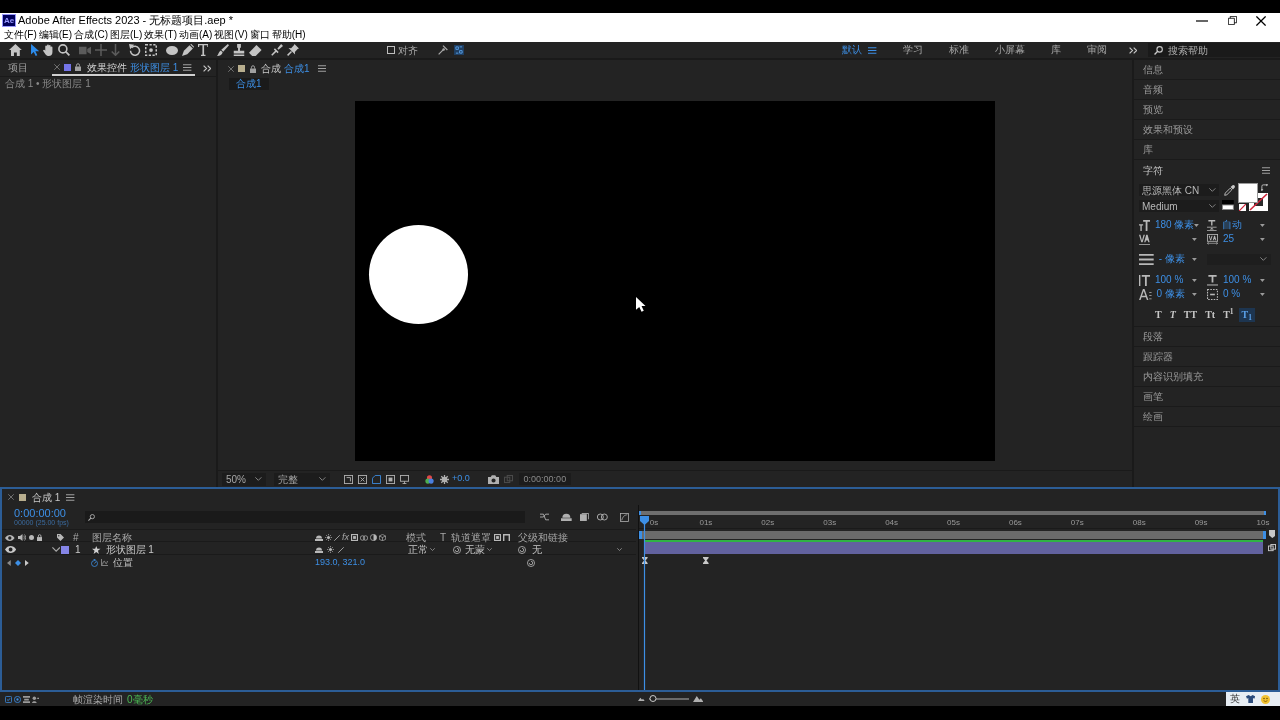  I want to click on eyedropper-icon, so click(1229, 190).